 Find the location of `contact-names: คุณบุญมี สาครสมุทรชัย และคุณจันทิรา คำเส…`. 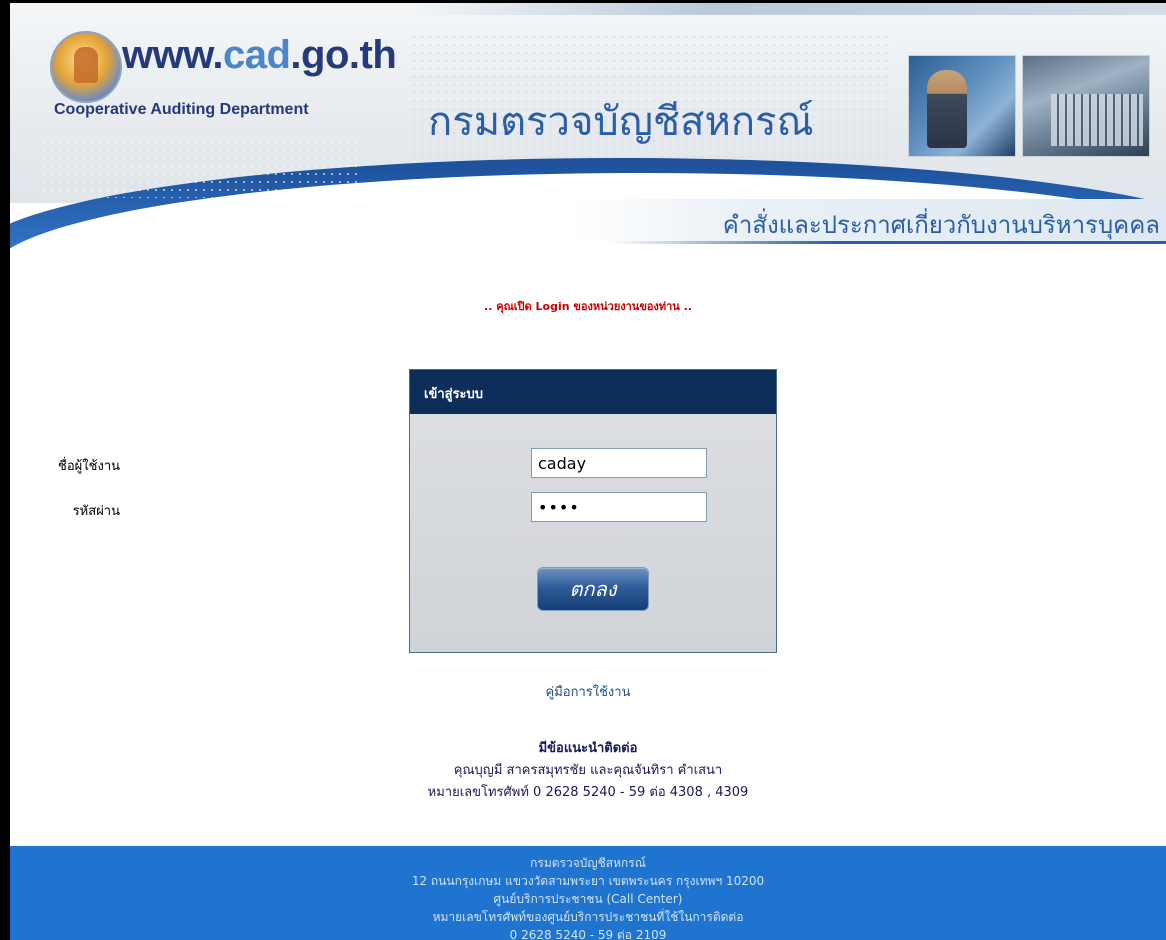

contact-names: คุณบุญมี สาครสมุทรชัย และคุณจันทิรา คำเส… is located at coordinates (588, 770).